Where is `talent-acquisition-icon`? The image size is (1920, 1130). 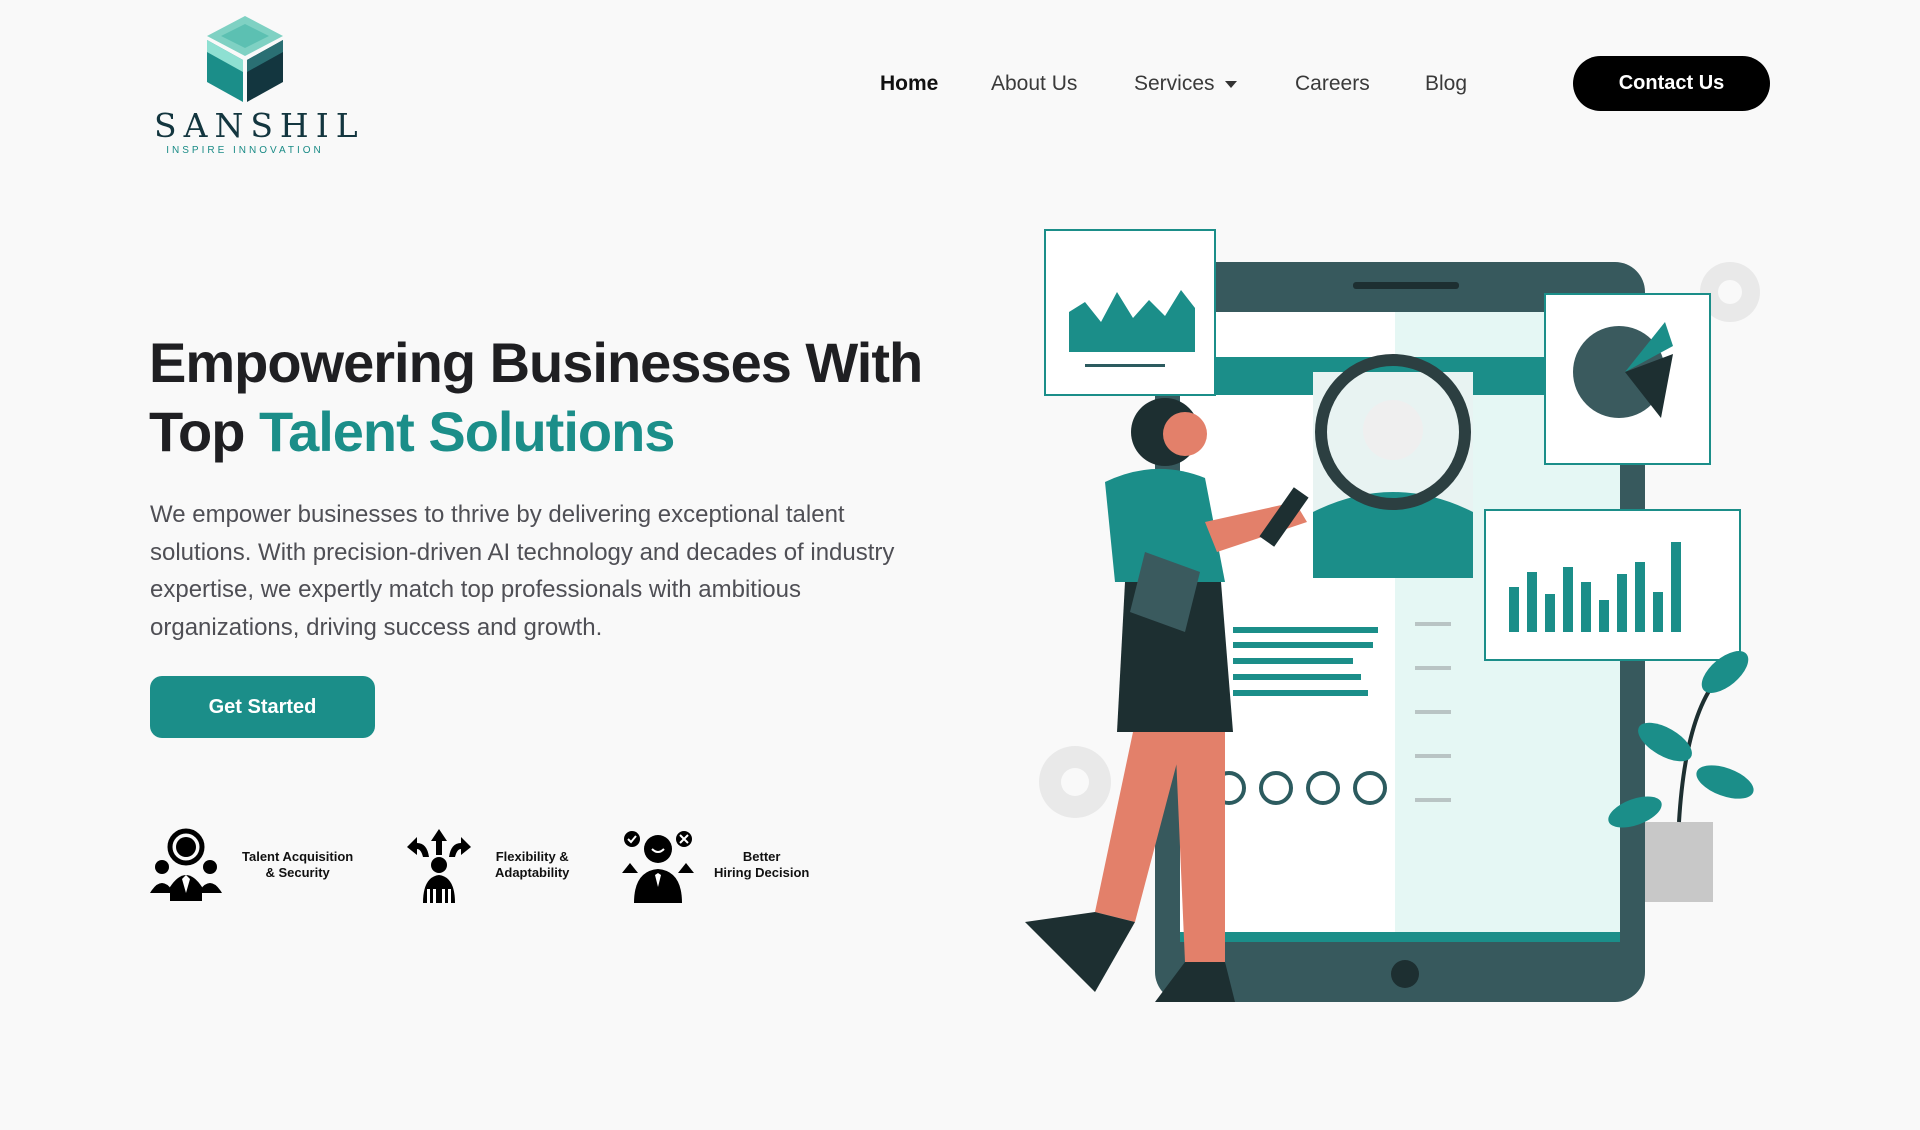
talent-acquisition-icon is located at coordinates (186, 864).